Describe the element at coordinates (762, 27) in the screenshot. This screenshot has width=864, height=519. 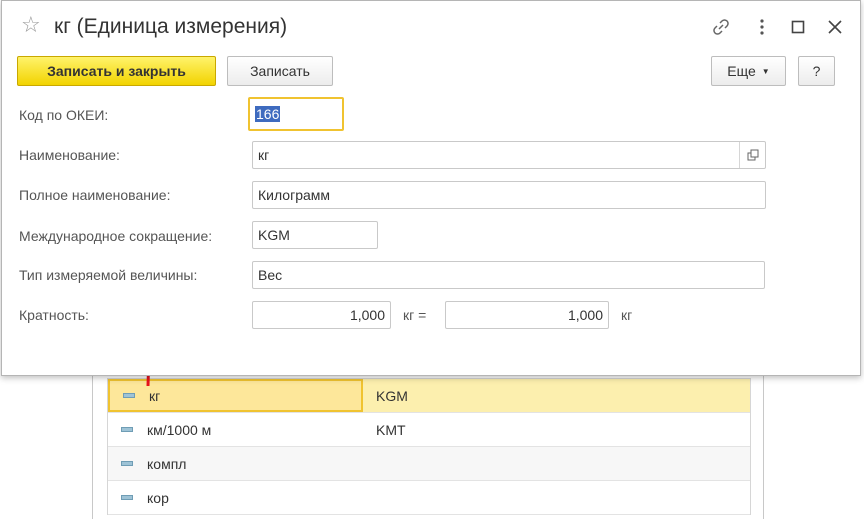
I see `more-icon` at that location.